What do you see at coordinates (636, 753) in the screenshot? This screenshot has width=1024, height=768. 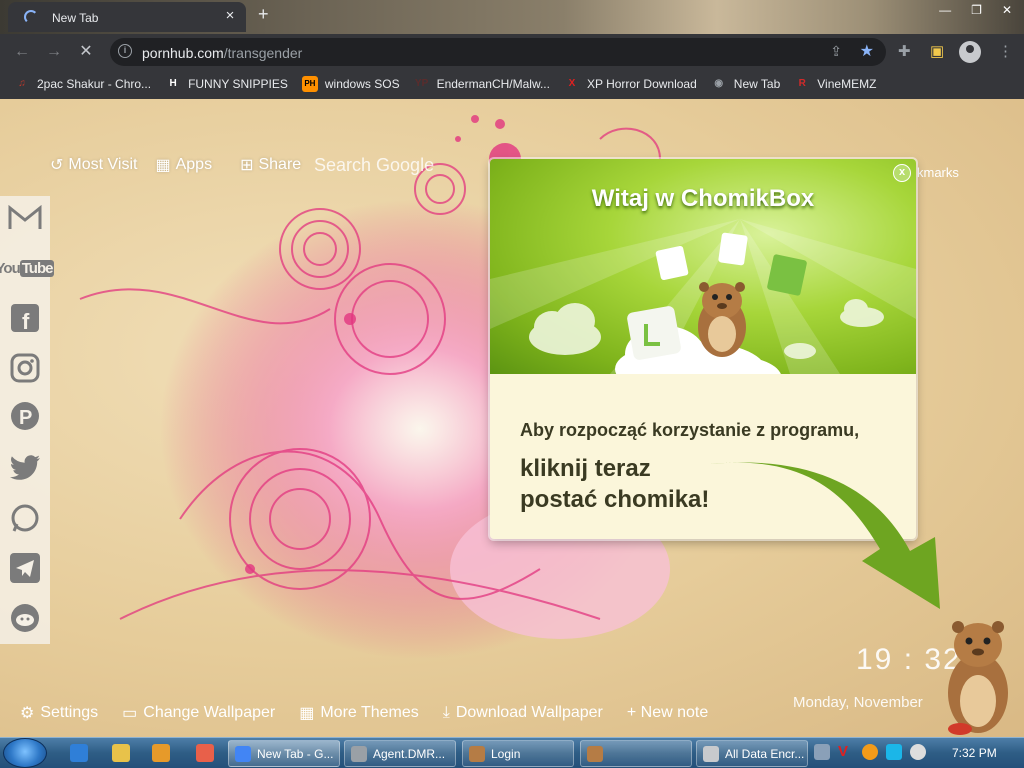 I see `taskbar-task` at bounding box center [636, 753].